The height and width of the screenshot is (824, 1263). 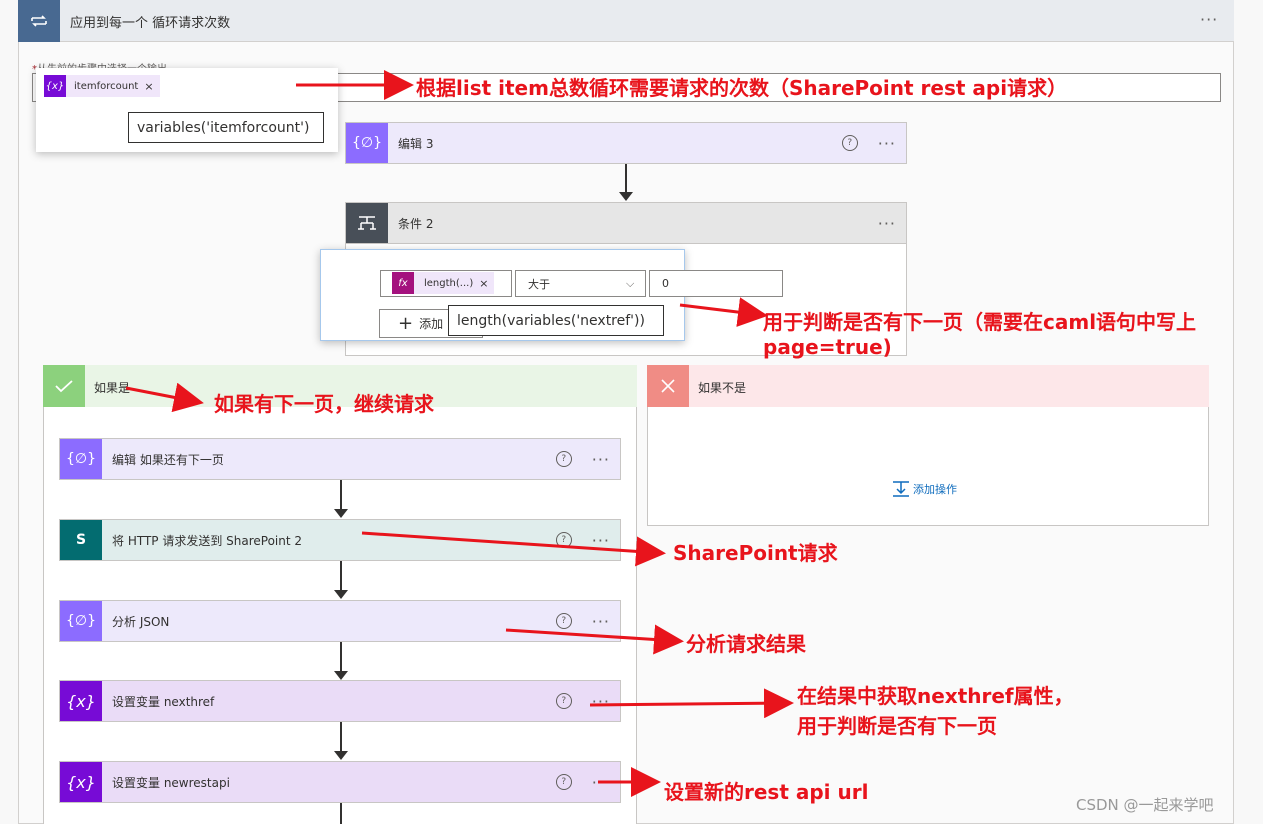 I want to click on annotation-continue: 如果有下一页，继续请求, so click(x=324, y=404).